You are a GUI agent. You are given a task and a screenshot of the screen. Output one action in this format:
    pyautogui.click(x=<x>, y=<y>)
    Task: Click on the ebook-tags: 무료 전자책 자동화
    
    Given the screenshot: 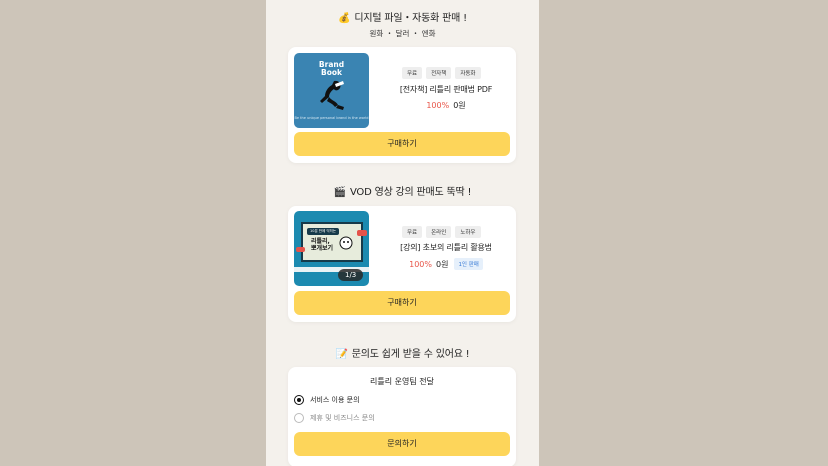 What is the action you would take?
    pyautogui.click(x=441, y=73)
    